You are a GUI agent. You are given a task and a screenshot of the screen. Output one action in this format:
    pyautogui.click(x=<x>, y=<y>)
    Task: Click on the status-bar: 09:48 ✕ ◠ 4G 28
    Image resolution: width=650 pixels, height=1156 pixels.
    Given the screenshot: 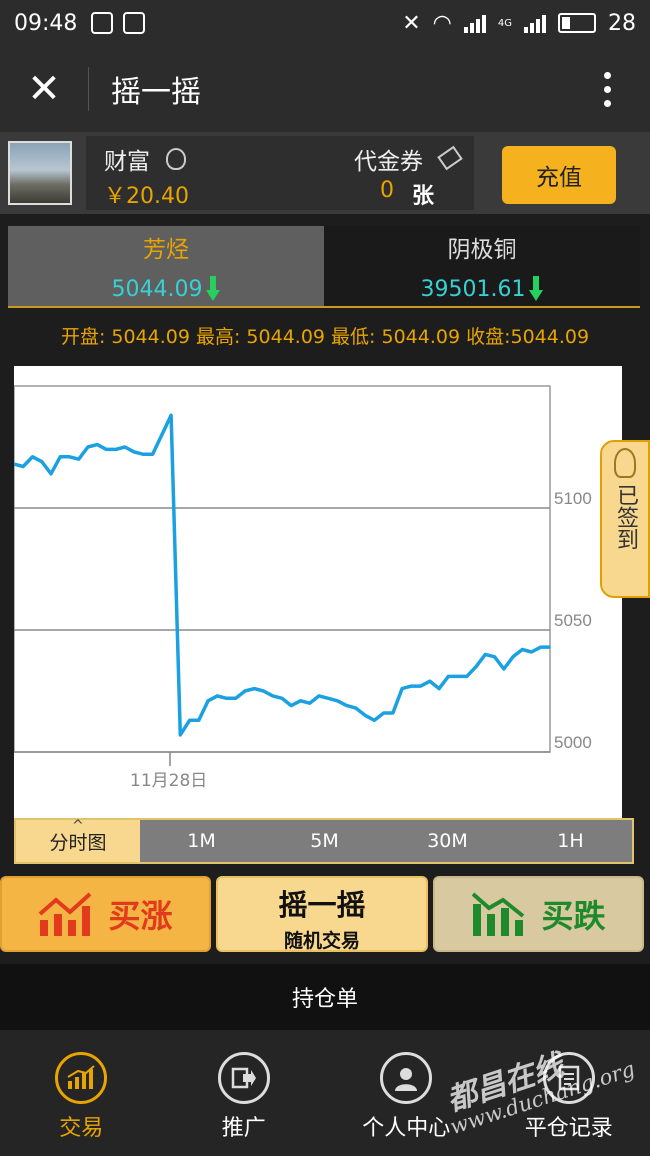 What is the action you would take?
    pyautogui.click(x=325, y=23)
    